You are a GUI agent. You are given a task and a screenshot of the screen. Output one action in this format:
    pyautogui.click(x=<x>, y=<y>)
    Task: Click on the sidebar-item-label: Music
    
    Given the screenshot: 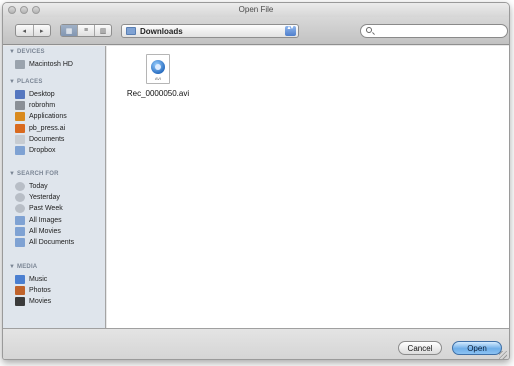 What is the action you would take?
    pyautogui.click(x=38, y=279)
    